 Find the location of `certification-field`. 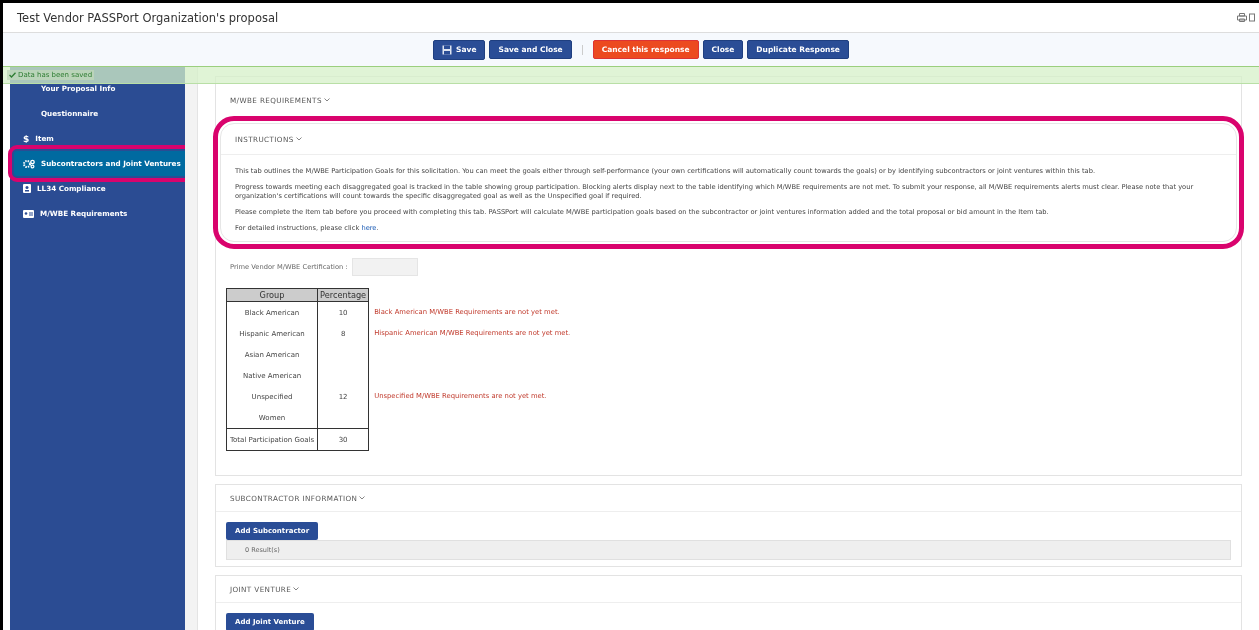

certification-field is located at coordinates (384, 267).